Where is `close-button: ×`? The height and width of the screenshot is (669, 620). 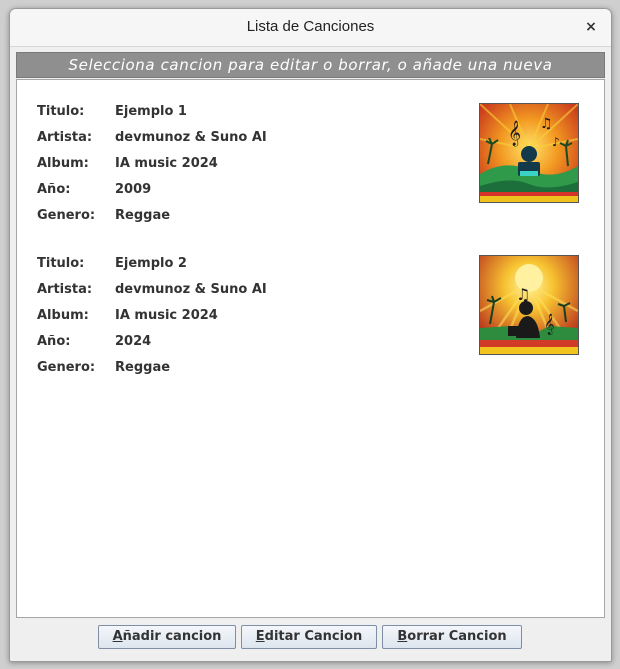 close-button: × is located at coordinates (591, 27).